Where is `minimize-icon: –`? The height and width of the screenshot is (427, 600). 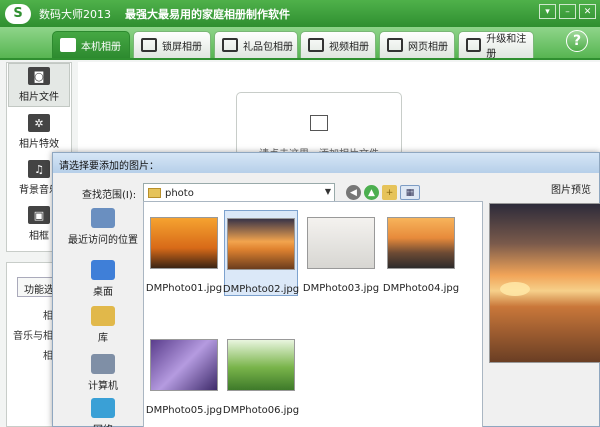 minimize-icon: – is located at coordinates (567, 11).